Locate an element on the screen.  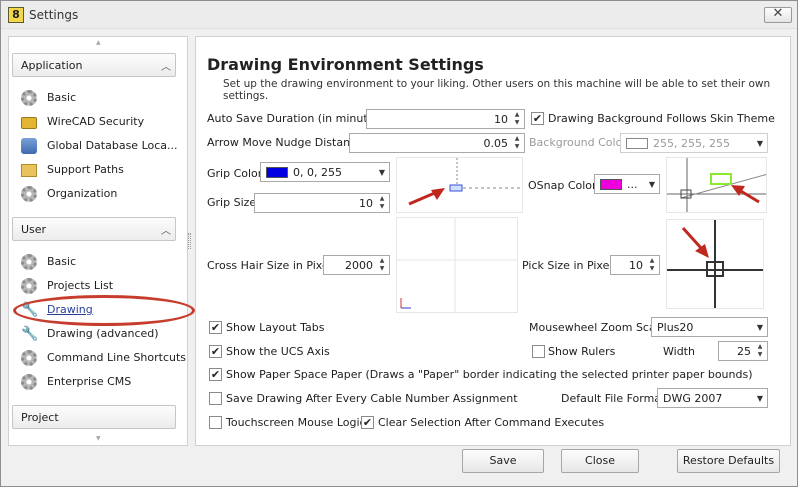
auto-save-label: Auto Save Duration (in minutes) is located at coordinates (296, 118).